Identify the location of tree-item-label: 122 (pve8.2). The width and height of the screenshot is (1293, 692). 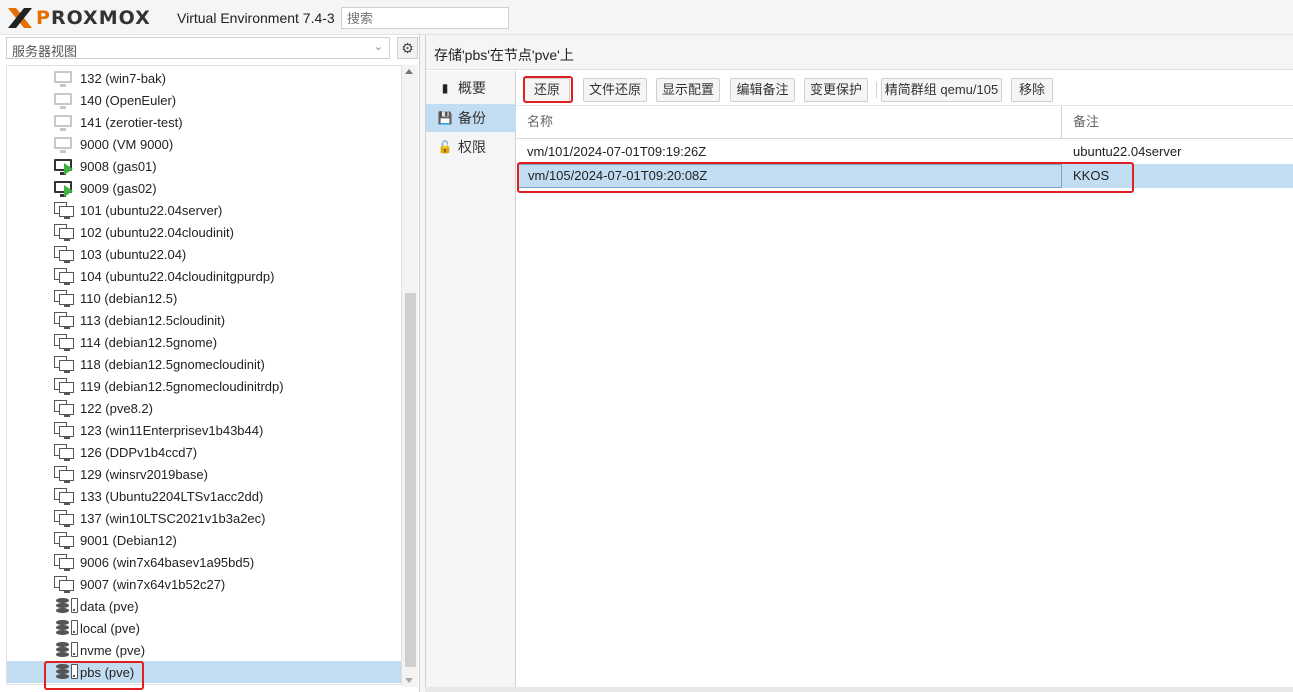
(116, 408).